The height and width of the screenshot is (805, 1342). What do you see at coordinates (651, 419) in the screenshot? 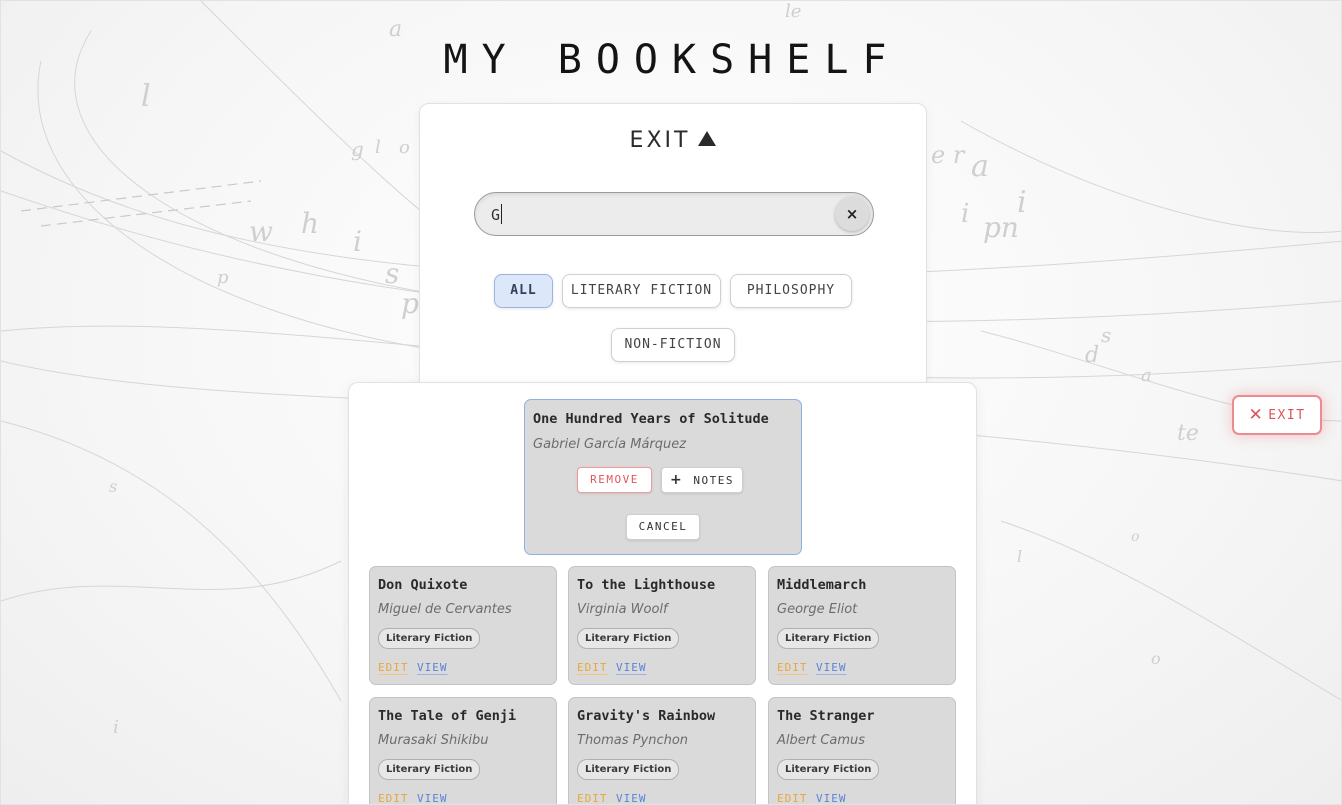
I see `selected-book-title: One Hundred Years of Solitude` at bounding box center [651, 419].